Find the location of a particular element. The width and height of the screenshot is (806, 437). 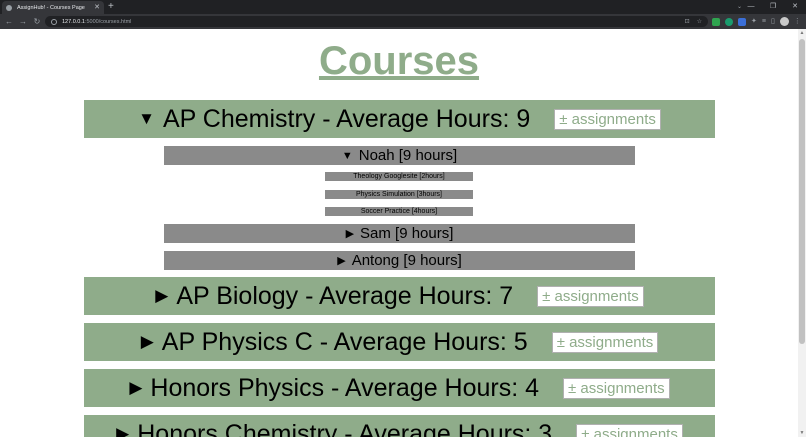

forward-icon: → is located at coordinates (23, 21).